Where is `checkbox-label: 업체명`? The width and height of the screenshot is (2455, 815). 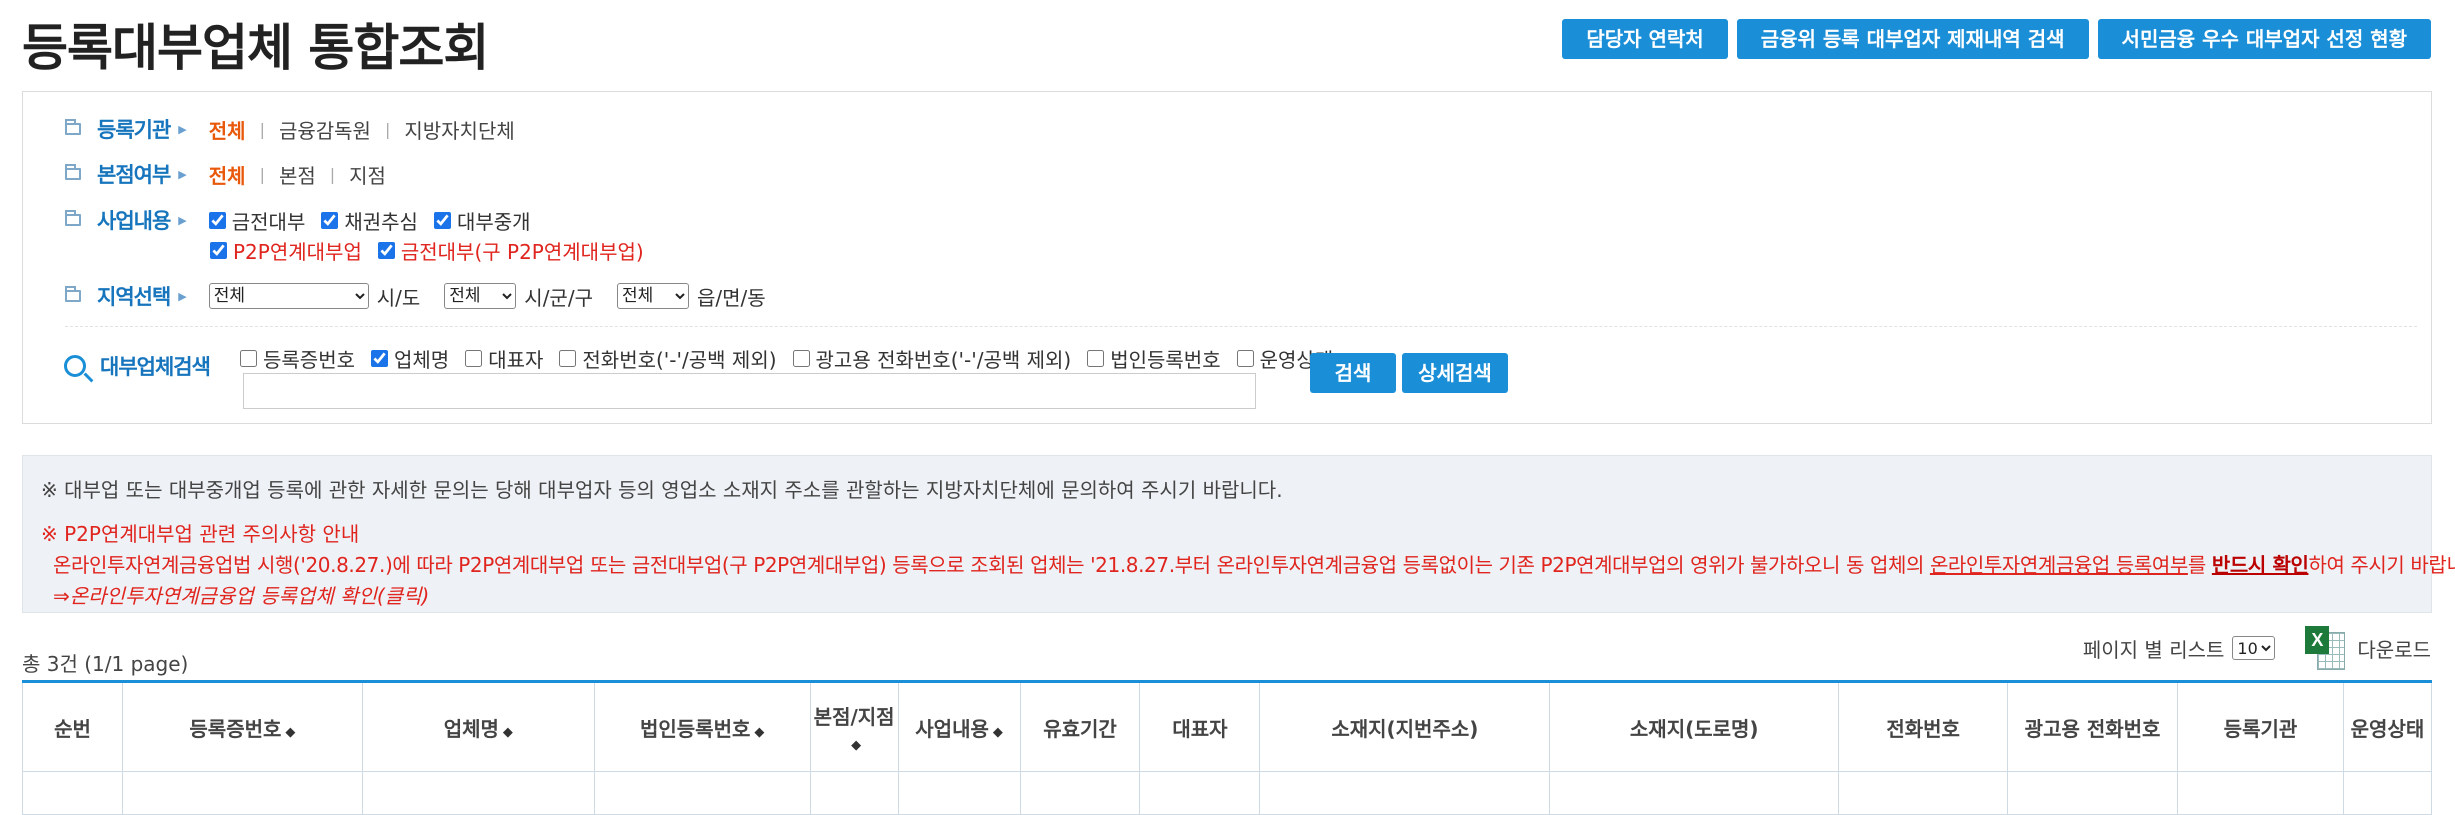 checkbox-label: 업체명 is located at coordinates (422, 360).